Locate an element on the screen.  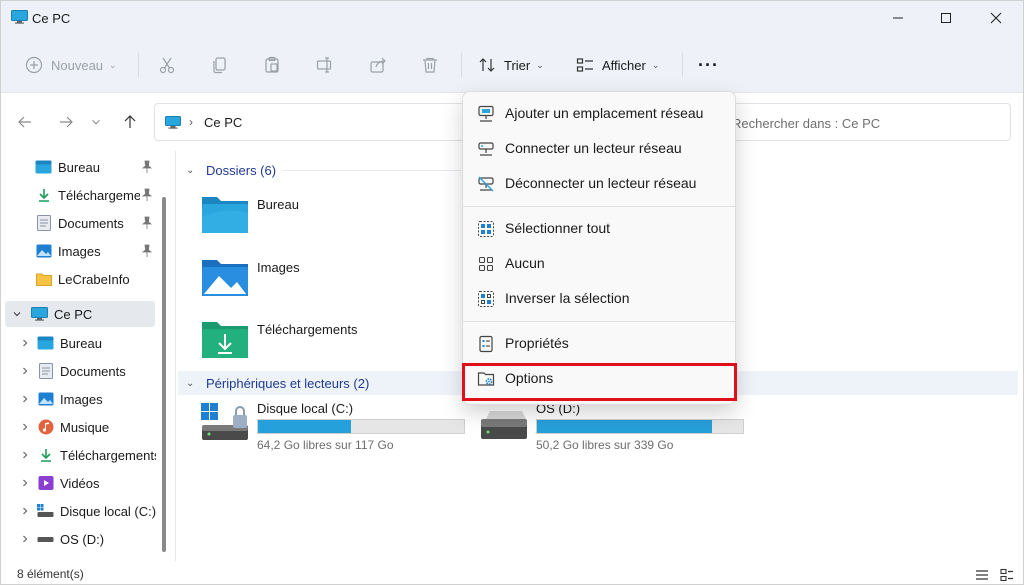
network-location-icon is located at coordinates (486, 113).